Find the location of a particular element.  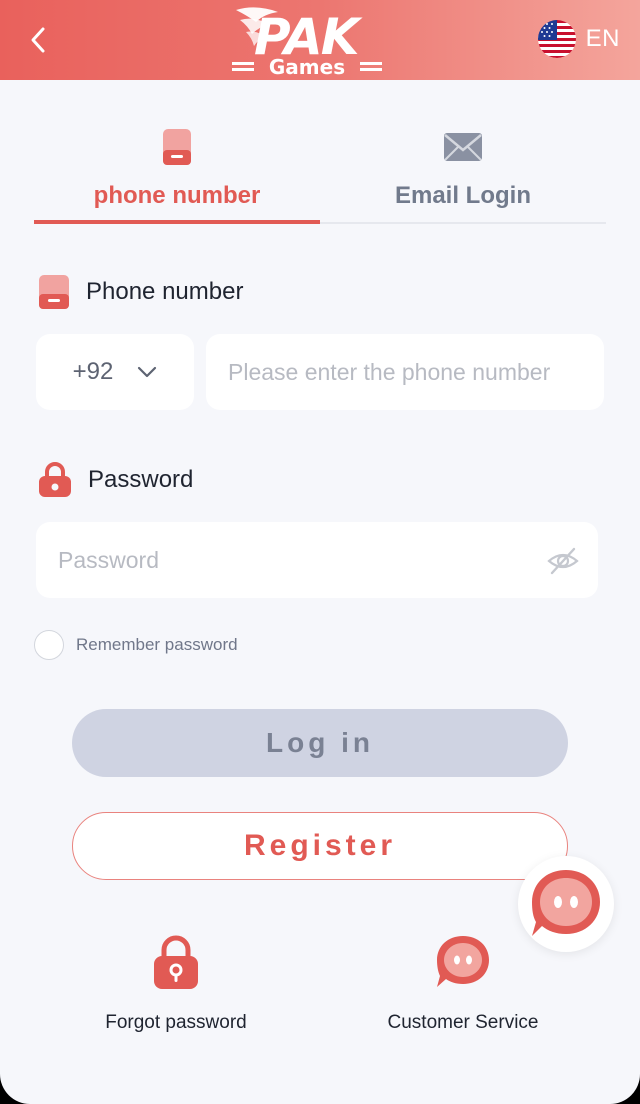

country-code-value: +92 is located at coordinates (93, 371).